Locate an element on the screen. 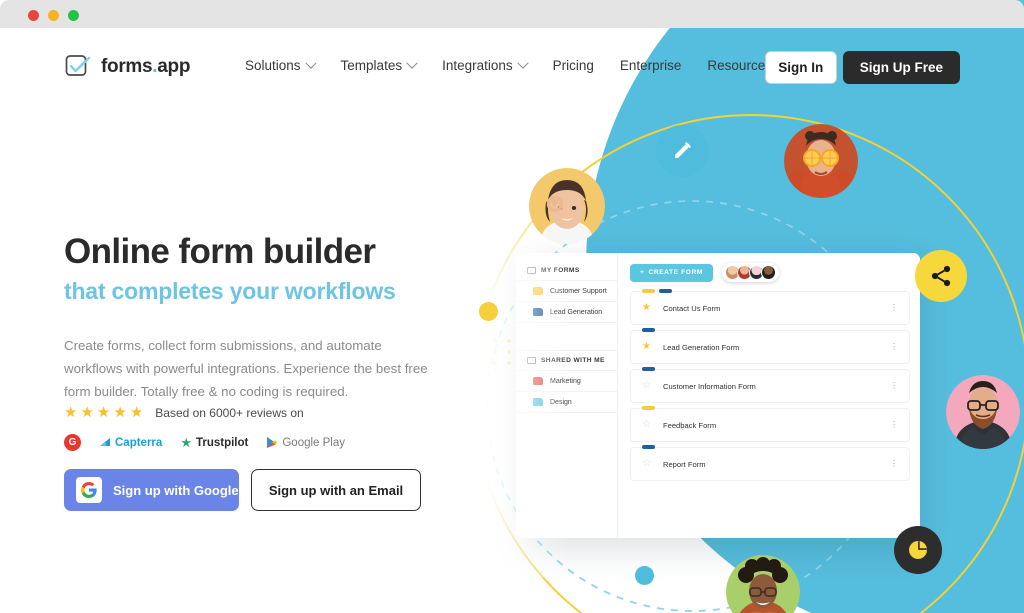  logo: forms.app is located at coordinates (127, 67).